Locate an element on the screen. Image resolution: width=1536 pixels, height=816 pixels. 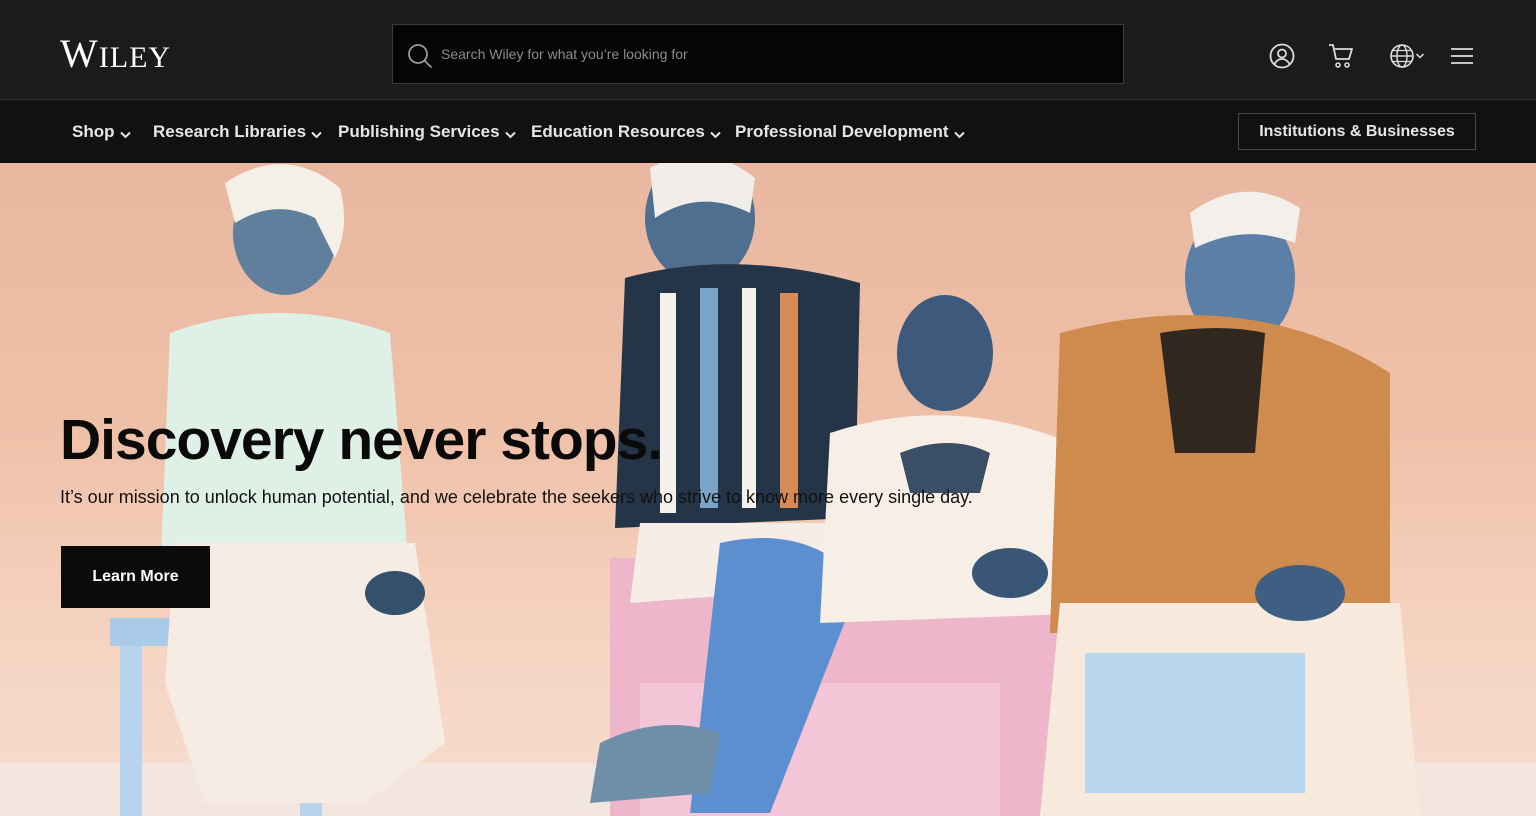
search-icon is located at coordinates (420, 56).